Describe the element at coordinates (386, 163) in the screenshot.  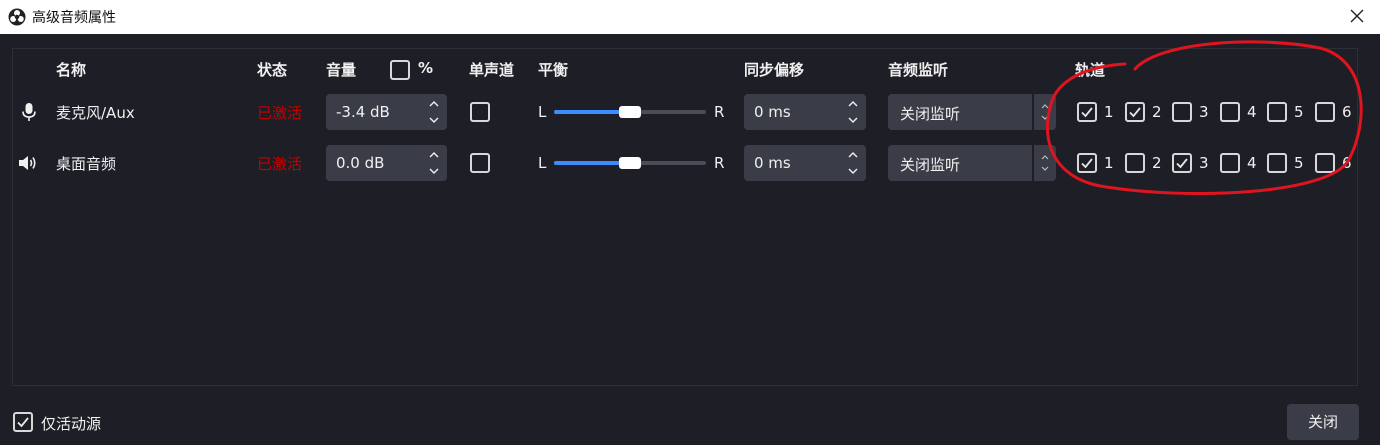
I see `volume-spinbox: 0.0 dB` at that location.